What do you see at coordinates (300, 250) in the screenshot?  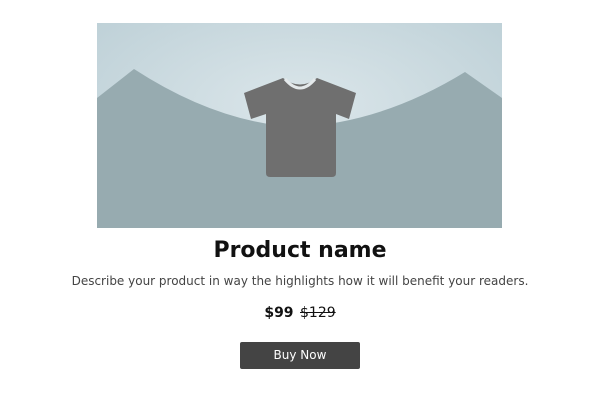 I see `product-title: Product name` at bounding box center [300, 250].